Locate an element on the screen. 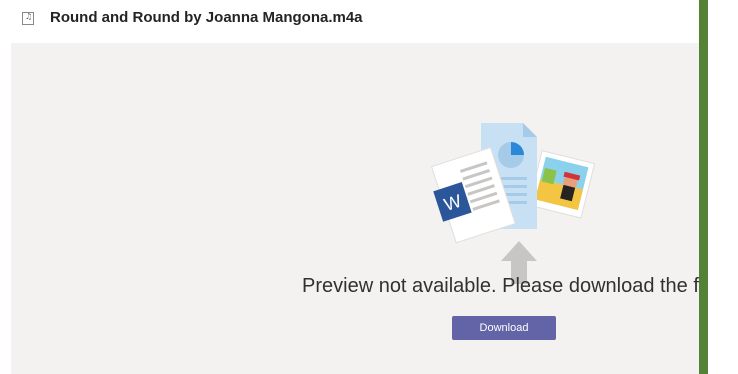 The image size is (738, 374). download-button: Download is located at coordinates (504, 328).